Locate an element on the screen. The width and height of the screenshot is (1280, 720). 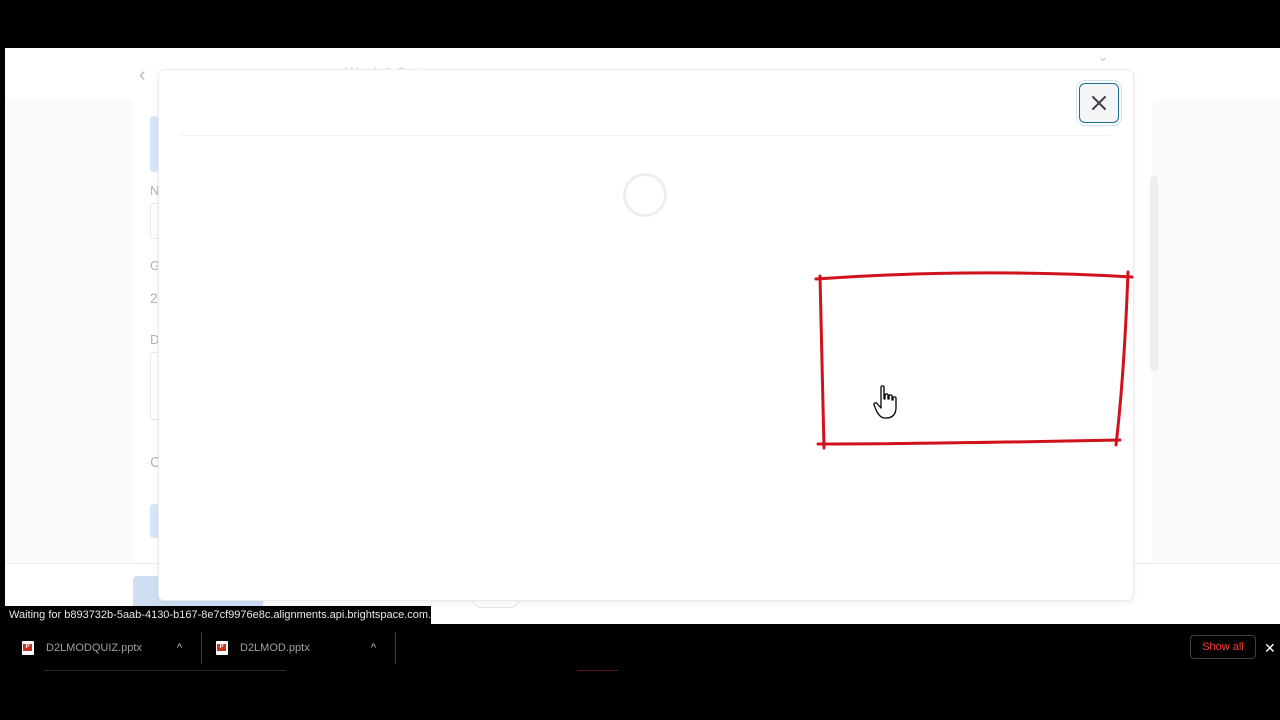
close-button is located at coordinates (1099, 103).